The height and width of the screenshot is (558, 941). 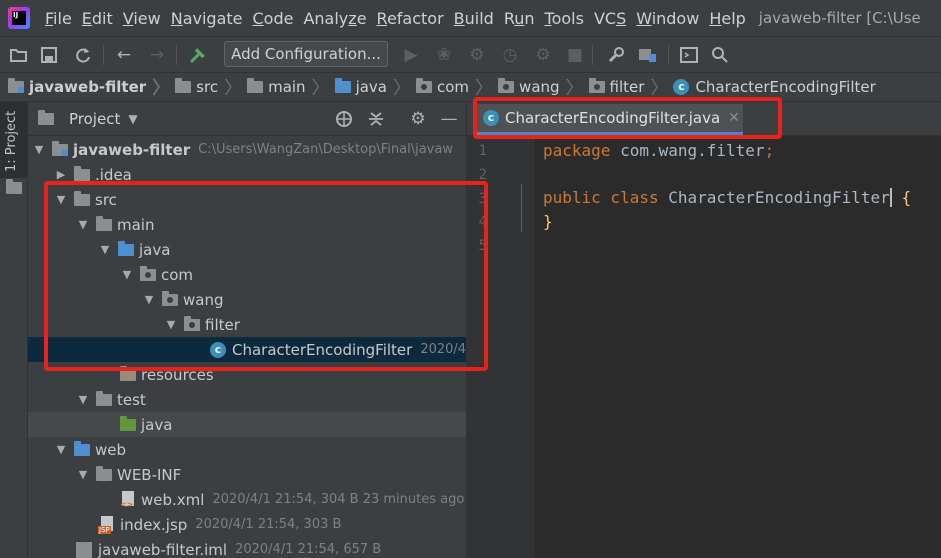 What do you see at coordinates (94, 119) in the screenshot?
I see `project-view-title: Project` at bounding box center [94, 119].